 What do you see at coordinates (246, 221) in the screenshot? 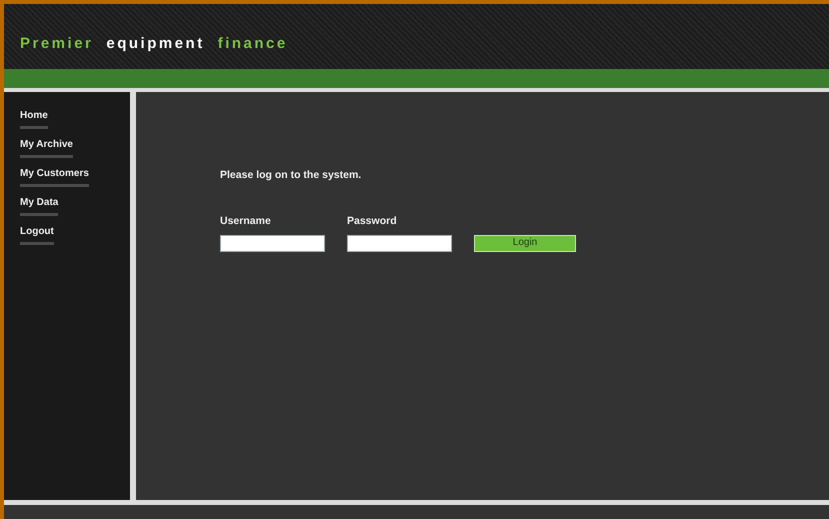
I see `username-label: Username` at bounding box center [246, 221].